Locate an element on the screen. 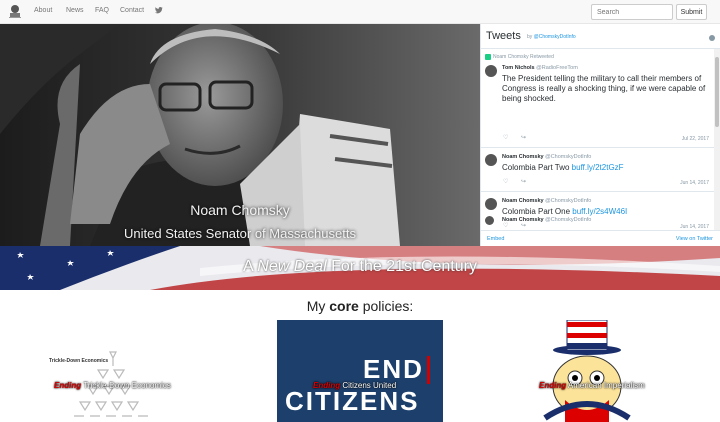 This screenshot has width=720, height=422. tweet-author: Tom Nichols @RadioFreeTom is located at coordinates (540, 68).